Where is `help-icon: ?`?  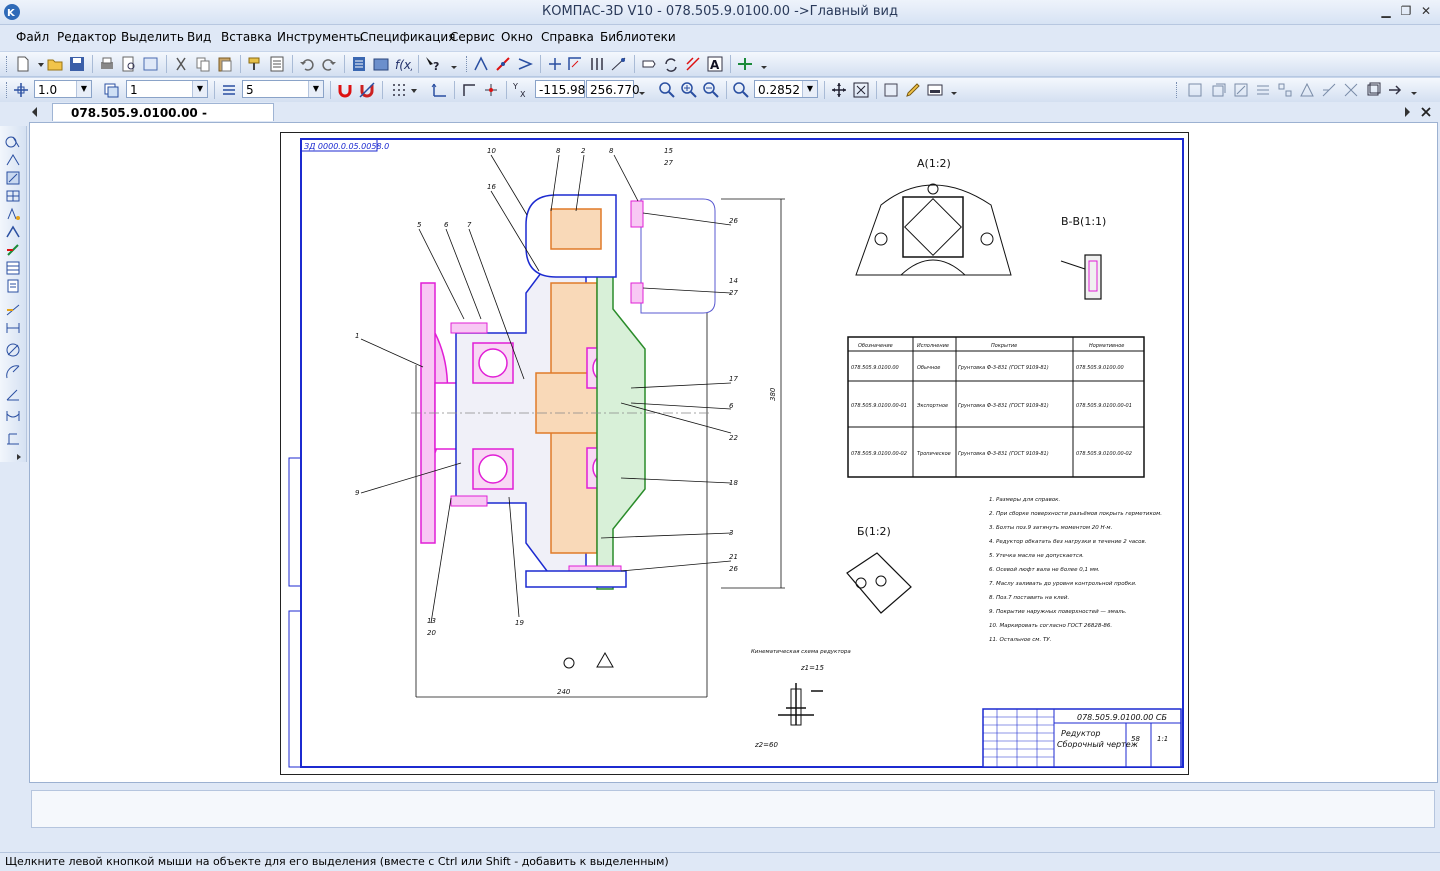 help-icon: ? is located at coordinates (433, 64).